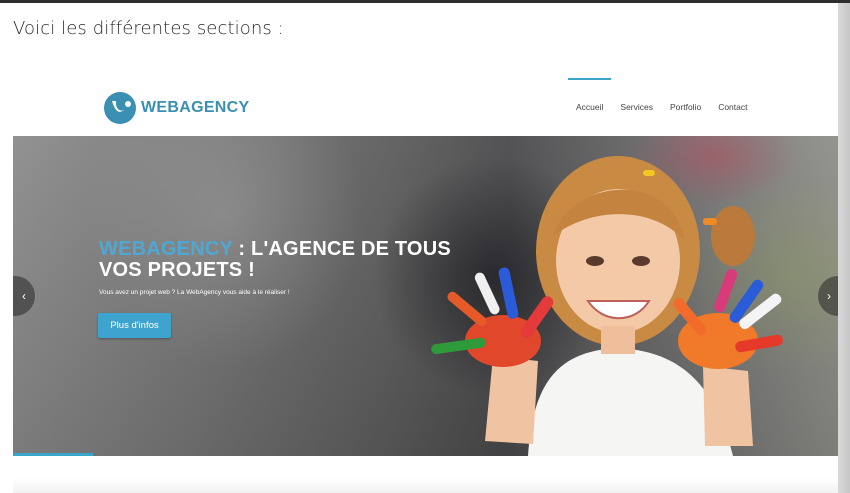 Image resolution: width=850 pixels, height=493 pixels. What do you see at coordinates (844, 248) in the screenshot?
I see `scrollbar-track` at bounding box center [844, 248].